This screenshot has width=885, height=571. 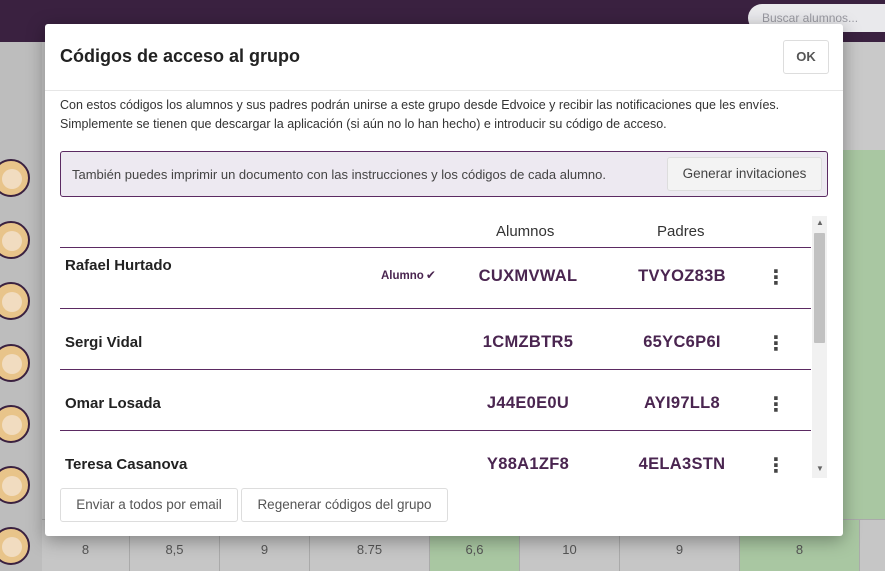 I want to click on student-badge: Alumno ✔, so click(x=408, y=275).